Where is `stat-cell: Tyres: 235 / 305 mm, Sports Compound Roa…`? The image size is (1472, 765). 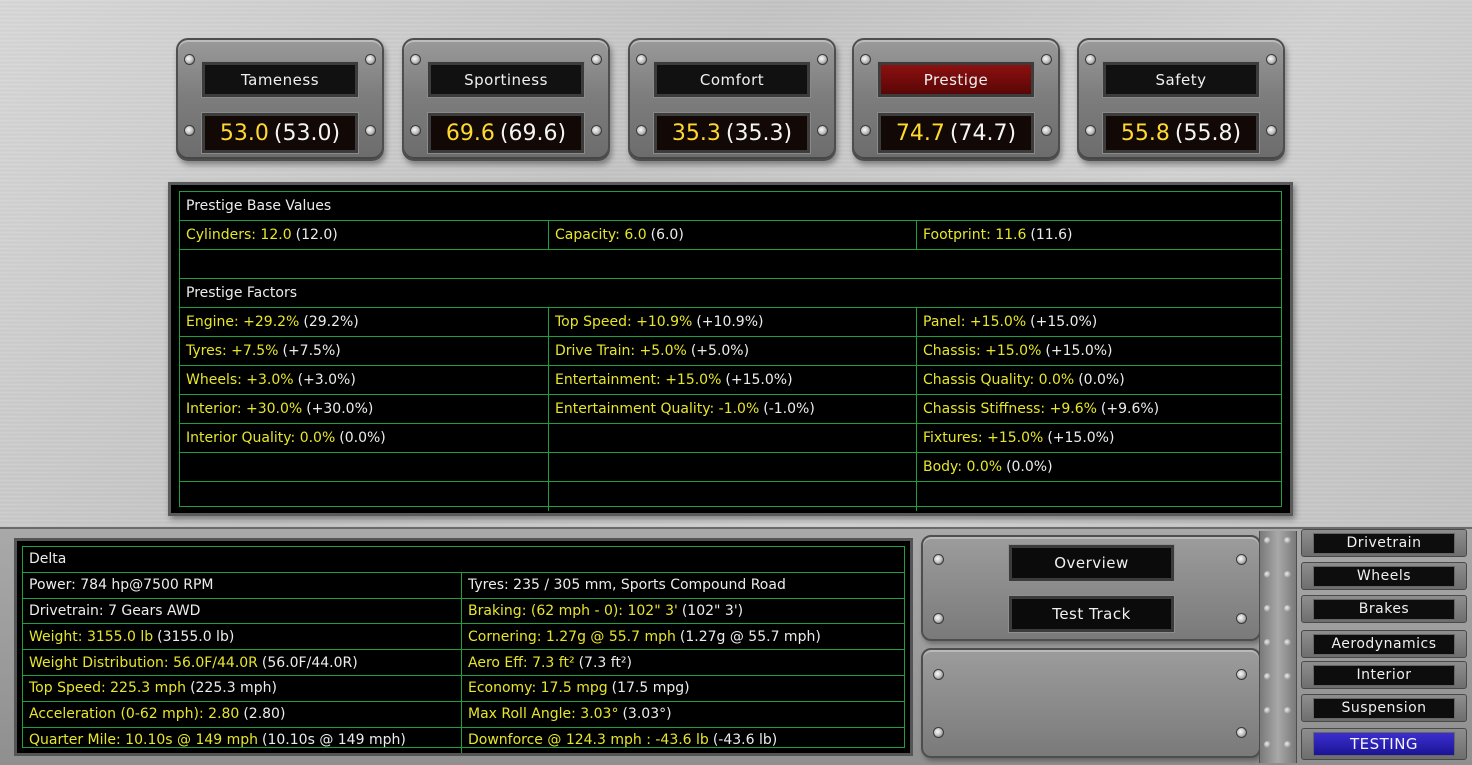 stat-cell: Tyres: 235 / 305 mm, Sports Compound Roa… is located at coordinates (683, 585).